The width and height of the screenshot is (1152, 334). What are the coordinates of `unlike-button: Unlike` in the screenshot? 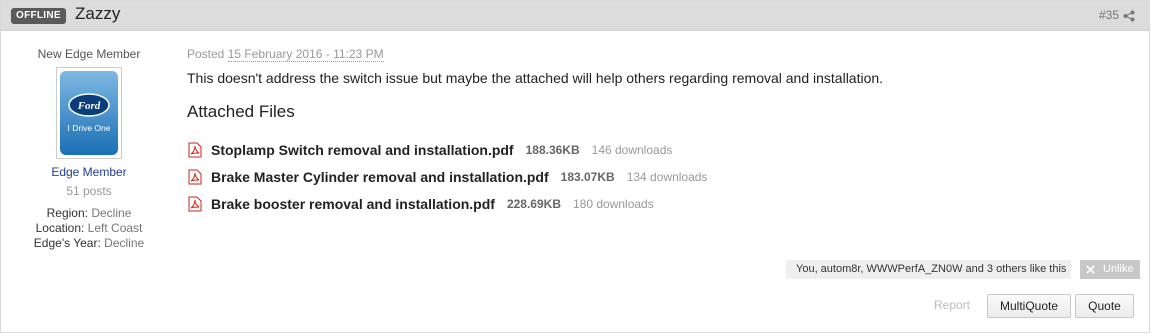 It's located at (1110, 269).